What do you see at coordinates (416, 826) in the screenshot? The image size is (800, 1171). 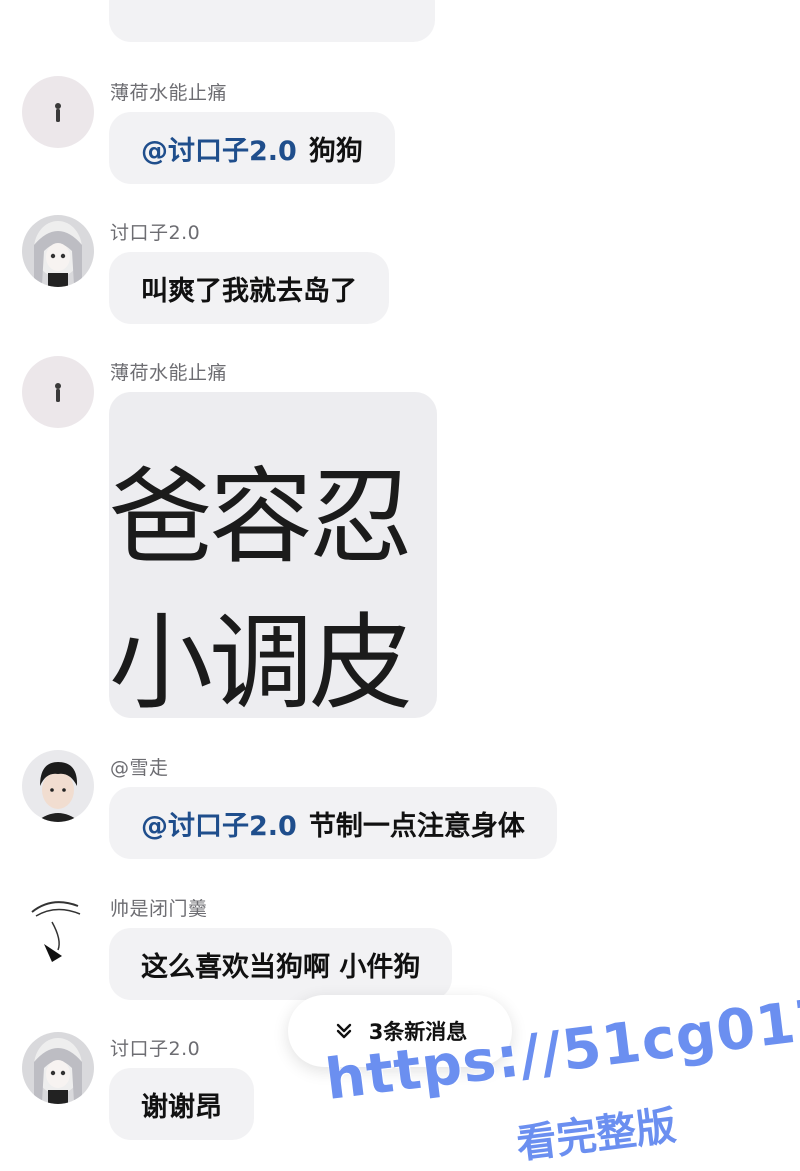 I see `message-text: 节制一点注意身体` at bounding box center [416, 826].